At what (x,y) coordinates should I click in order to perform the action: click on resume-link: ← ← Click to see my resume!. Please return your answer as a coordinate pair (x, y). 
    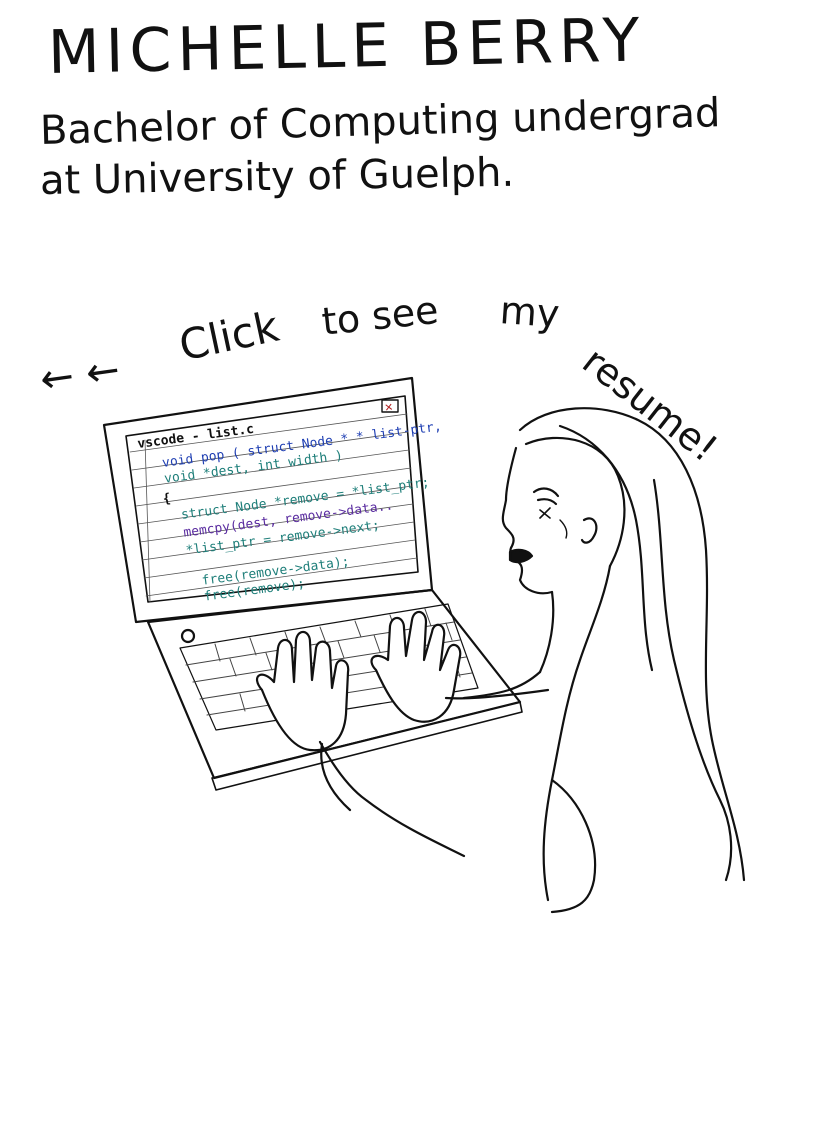
    Looking at the image, I should click on (398, 379).